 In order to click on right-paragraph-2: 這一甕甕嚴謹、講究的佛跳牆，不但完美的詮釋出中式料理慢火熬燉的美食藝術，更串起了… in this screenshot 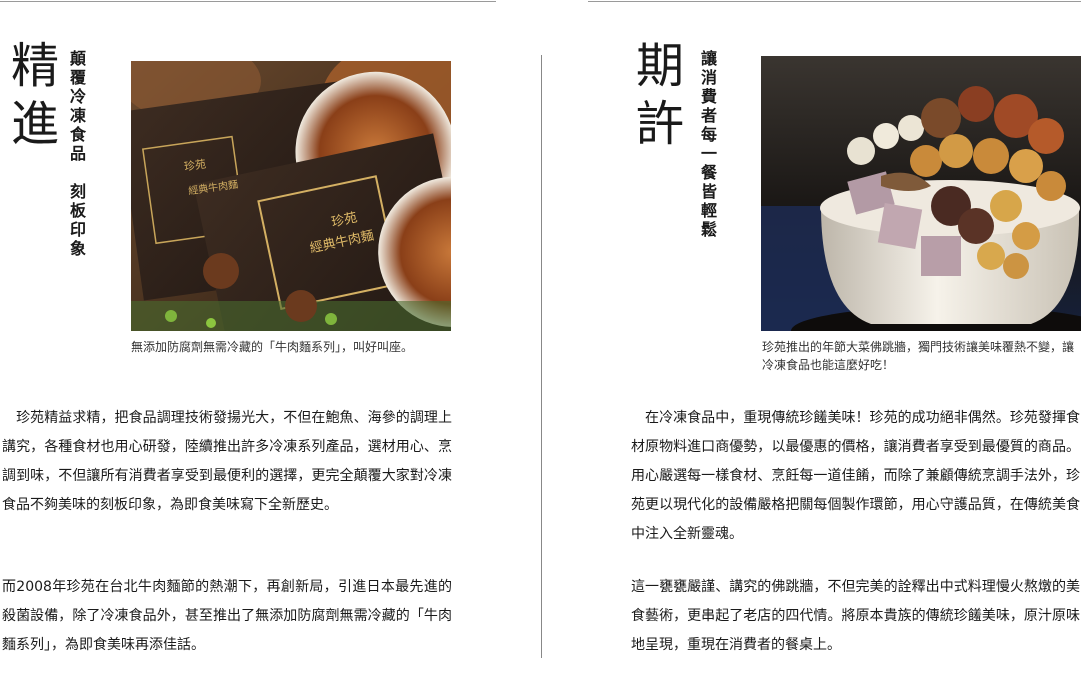, I will do `click(855, 616)`.